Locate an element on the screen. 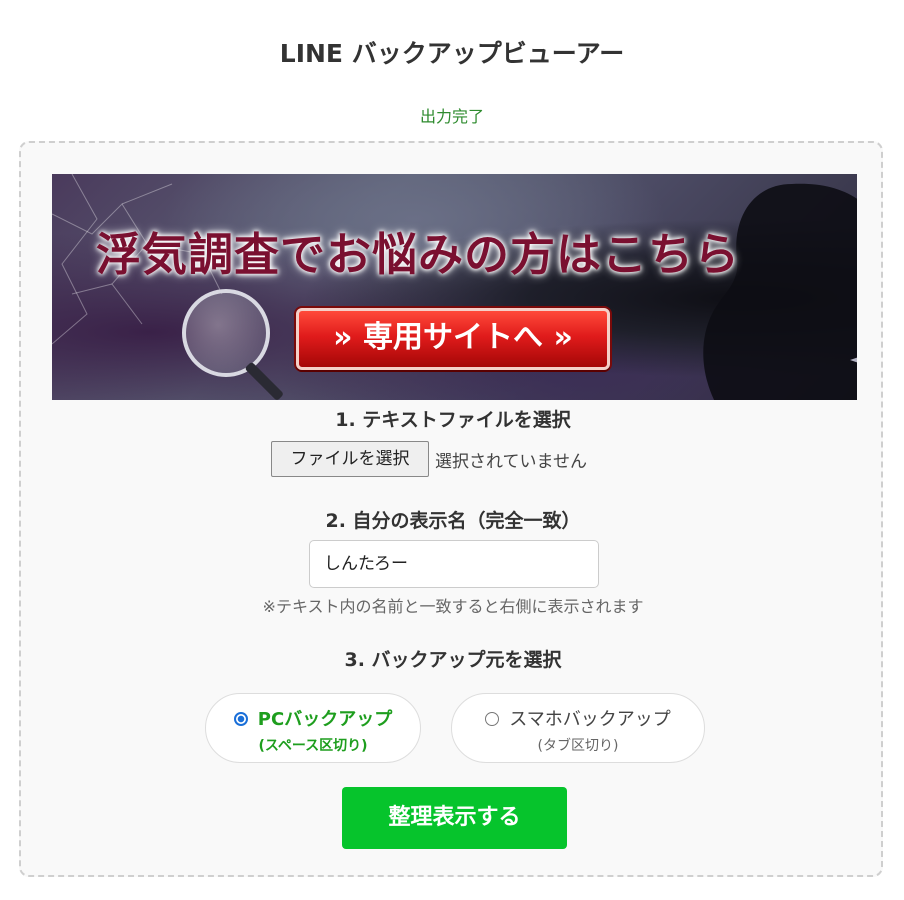 This screenshot has height=900, width=904. radio-unselected-icon is located at coordinates (492, 719).